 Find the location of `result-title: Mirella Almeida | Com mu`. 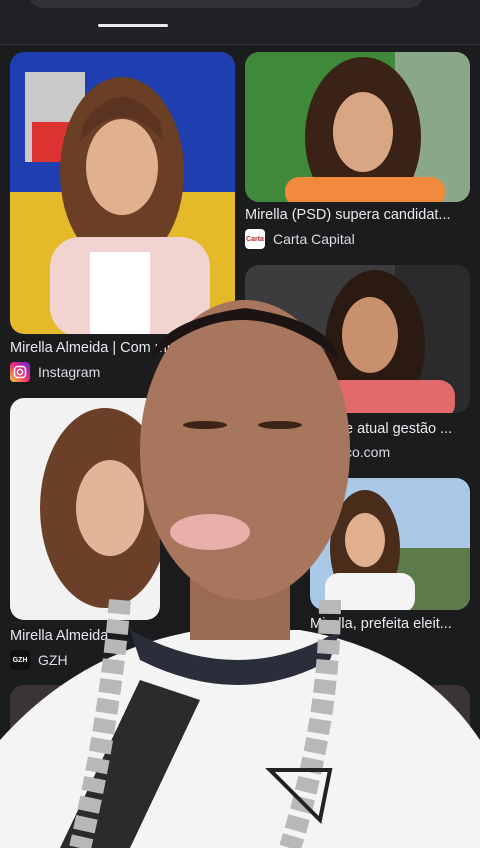

result-title: Mirella Almeida | Com mu is located at coordinates (100, 348).